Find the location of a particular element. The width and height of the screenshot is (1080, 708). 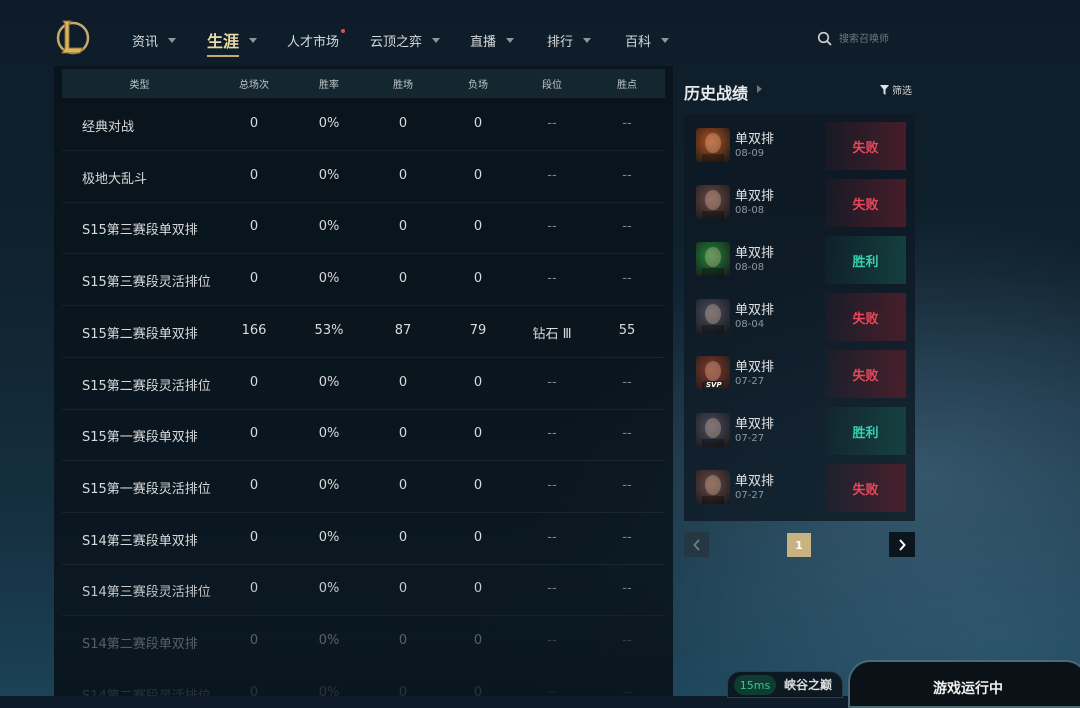

match-entry: 单双排 07-27 失败 is located at coordinates (799, 484).